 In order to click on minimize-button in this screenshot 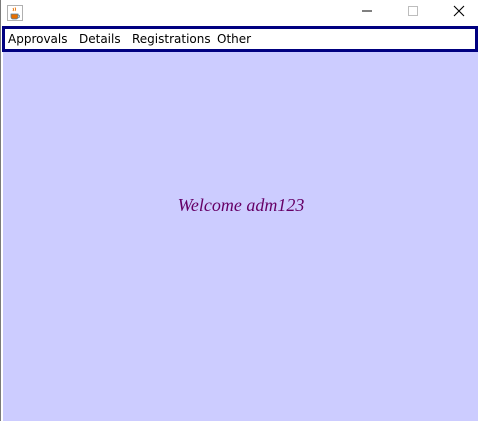, I will do `click(367, 13)`.